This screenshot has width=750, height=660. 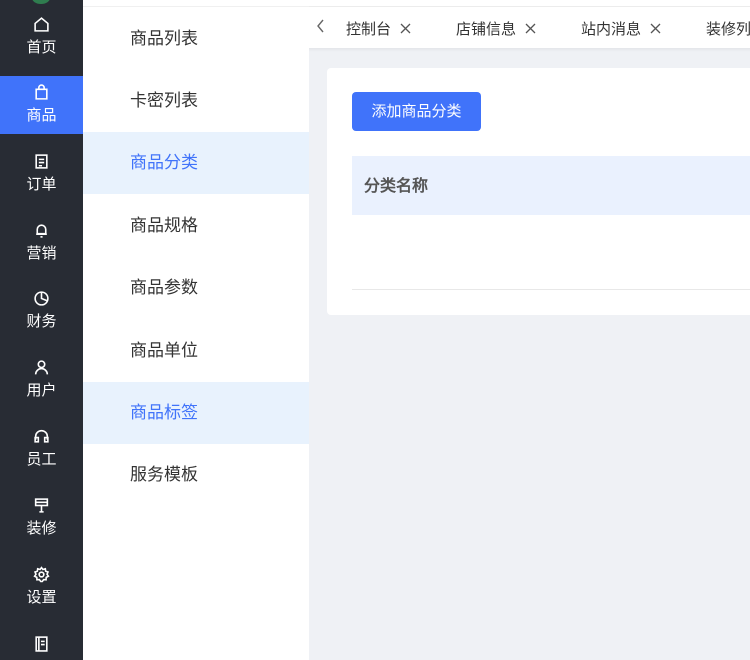 What do you see at coordinates (196, 163) in the screenshot?
I see `submenu-item-goods-category: 商品分类` at bounding box center [196, 163].